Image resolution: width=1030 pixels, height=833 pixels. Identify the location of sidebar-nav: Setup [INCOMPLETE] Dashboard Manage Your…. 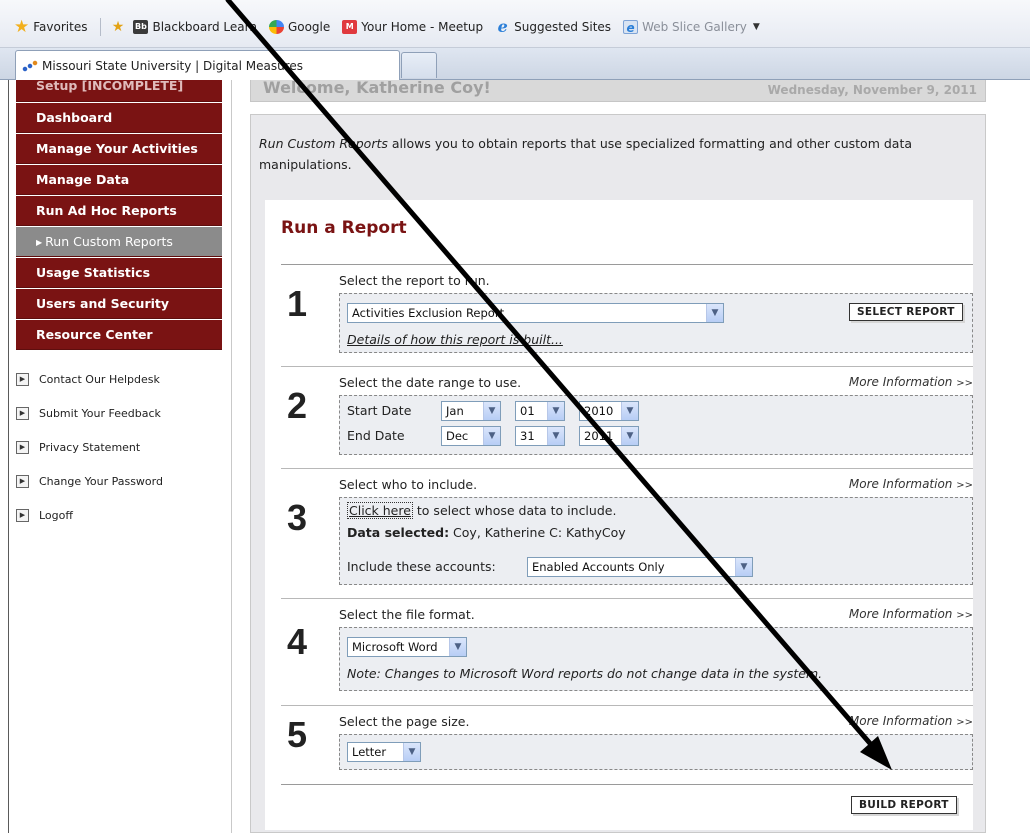
(119, 215).